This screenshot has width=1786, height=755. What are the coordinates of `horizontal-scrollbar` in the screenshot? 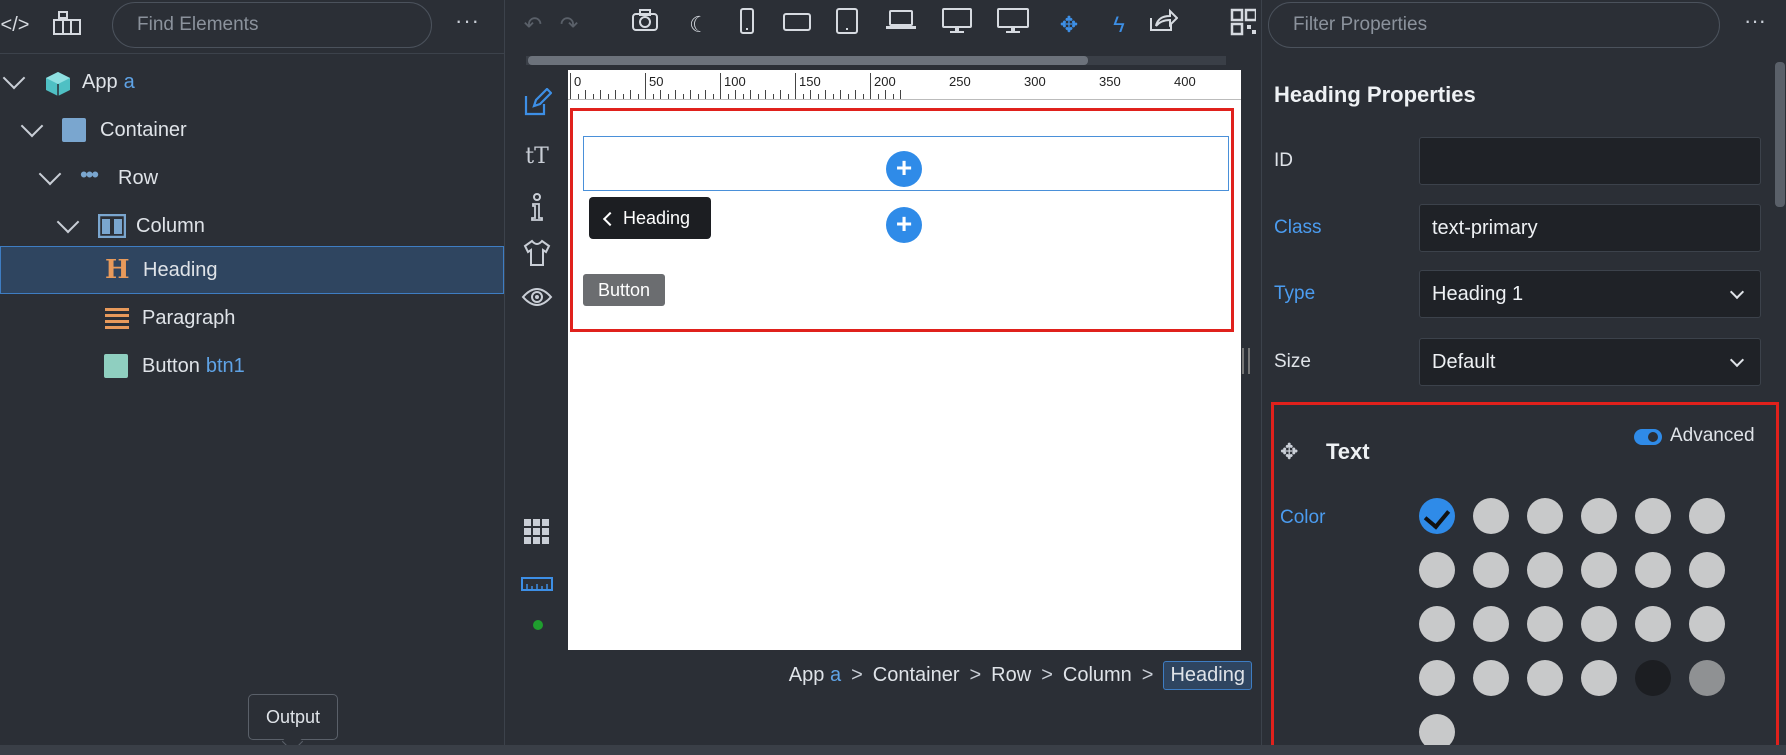 It's located at (886, 60).